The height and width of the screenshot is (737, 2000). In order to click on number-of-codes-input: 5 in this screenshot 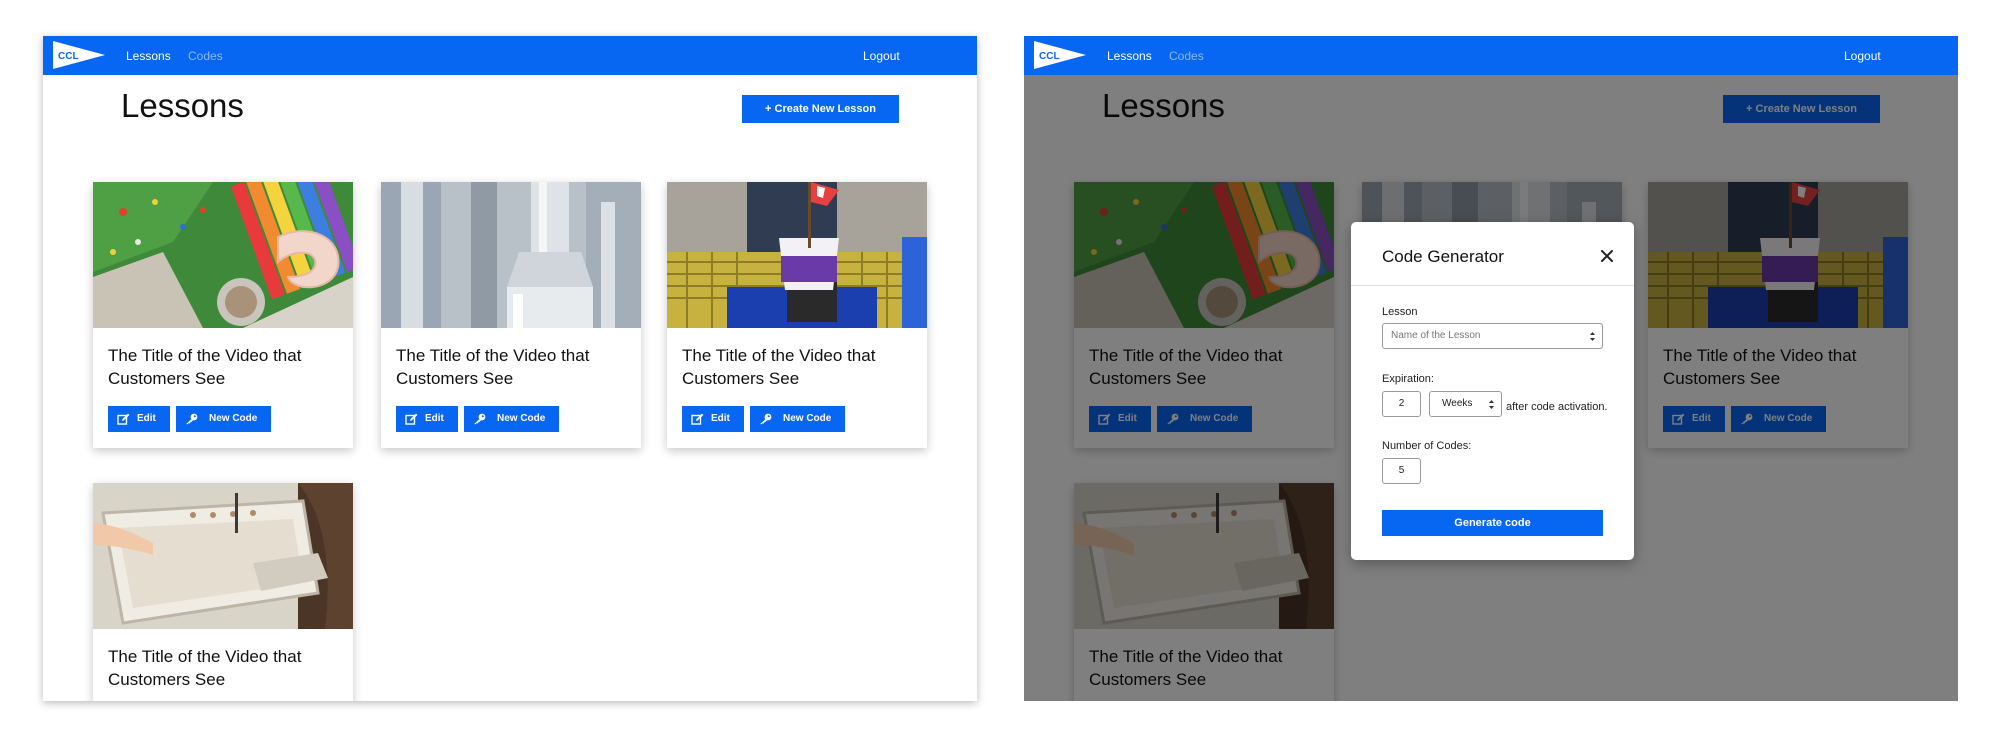, I will do `click(1401, 471)`.